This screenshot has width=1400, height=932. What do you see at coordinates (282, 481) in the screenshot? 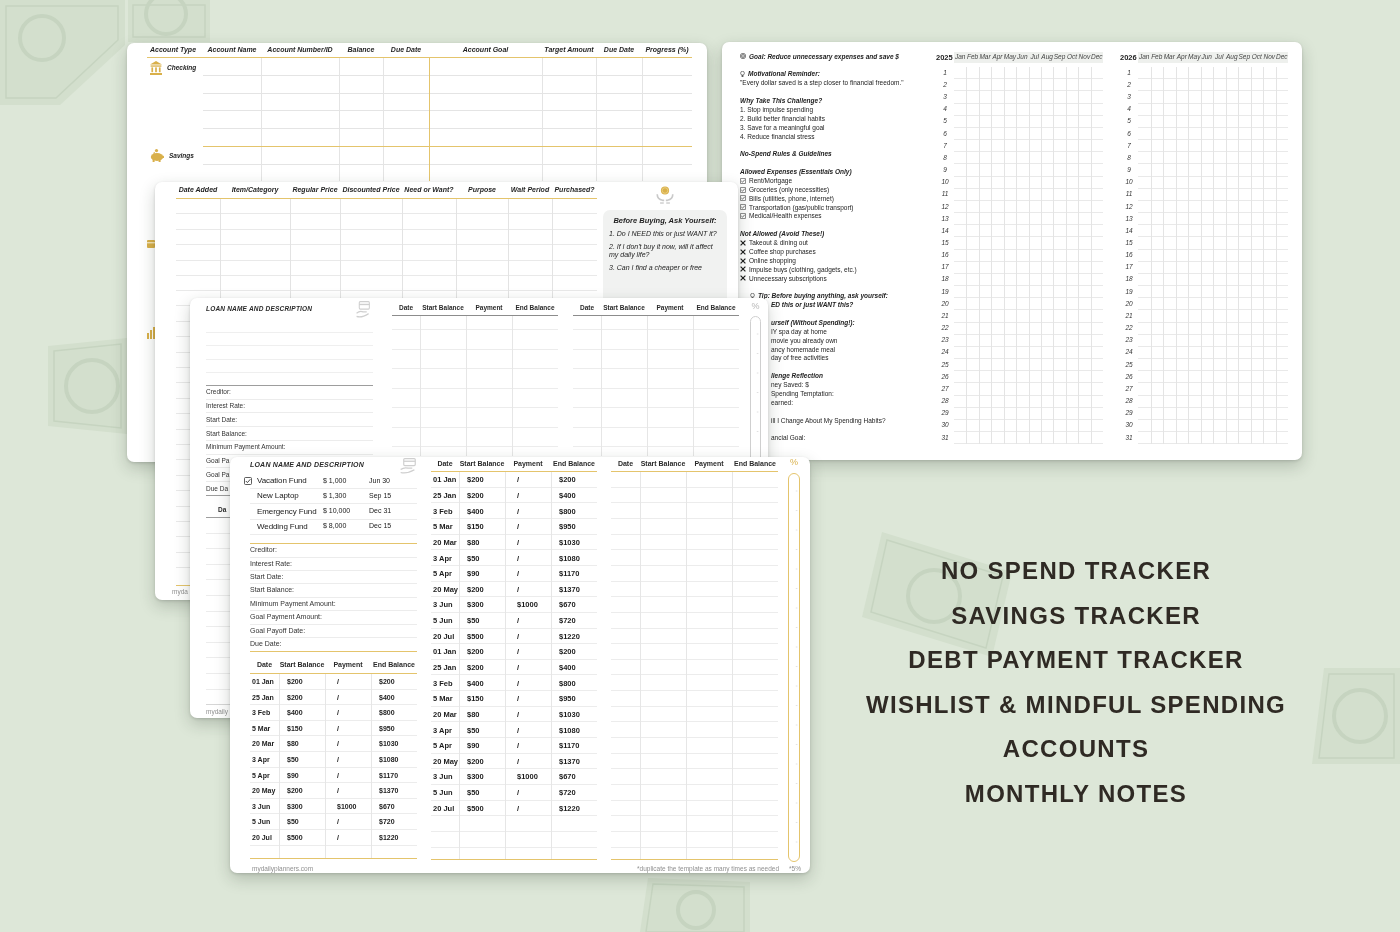
I see `goal-name: Vacation Fund` at bounding box center [282, 481].